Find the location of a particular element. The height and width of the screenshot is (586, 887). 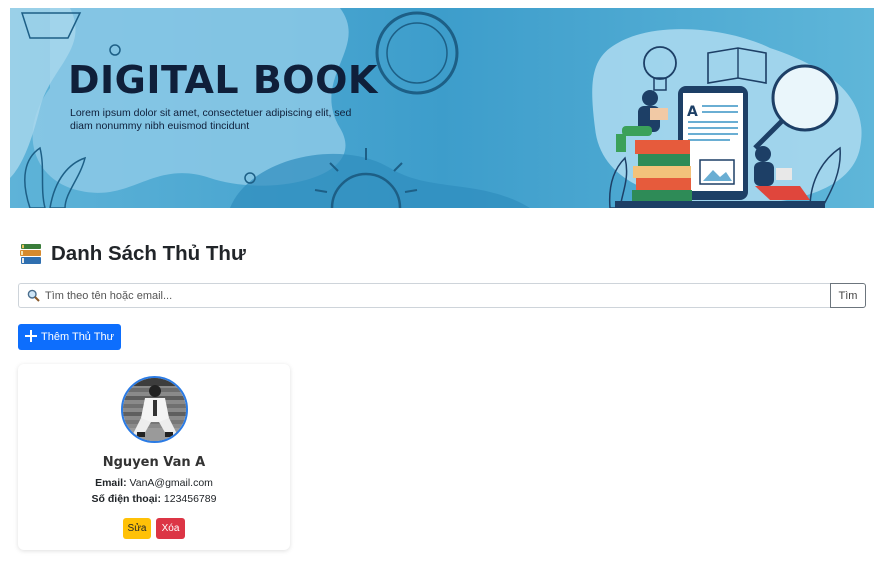

books-icon is located at coordinates (31, 254).